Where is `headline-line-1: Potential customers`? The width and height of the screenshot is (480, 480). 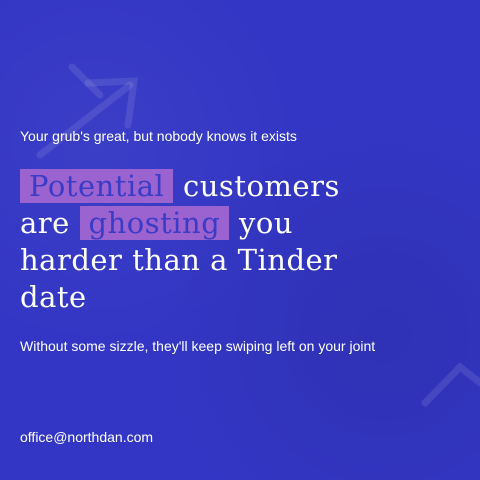
headline-line-1: Potential customers is located at coordinates (240, 186).